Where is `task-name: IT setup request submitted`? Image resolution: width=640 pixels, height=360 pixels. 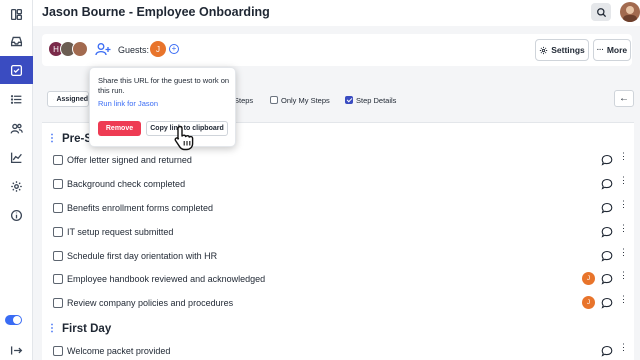
task-name: IT setup request submitted is located at coordinates (120, 232).